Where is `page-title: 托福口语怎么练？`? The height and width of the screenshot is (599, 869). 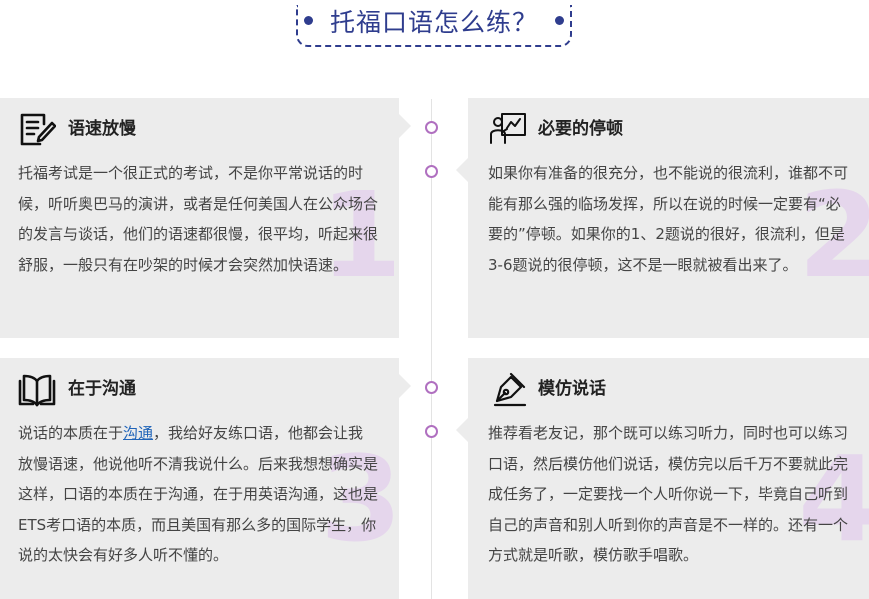 page-title: 托福口语怎么练？ is located at coordinates (433, 22).